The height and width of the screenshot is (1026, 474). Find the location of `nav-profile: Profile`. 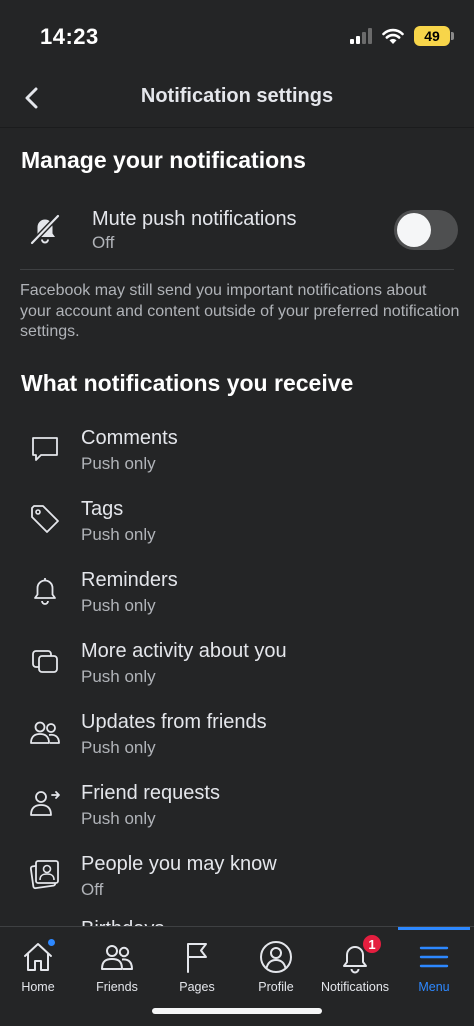

nav-profile: Profile is located at coordinates (276, 967).